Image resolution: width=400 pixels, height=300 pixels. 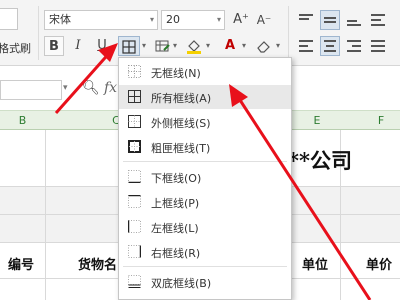 What do you see at coordinates (20, 33) in the screenshot?
I see `format-painter-group: 格式刷` at bounding box center [20, 33].